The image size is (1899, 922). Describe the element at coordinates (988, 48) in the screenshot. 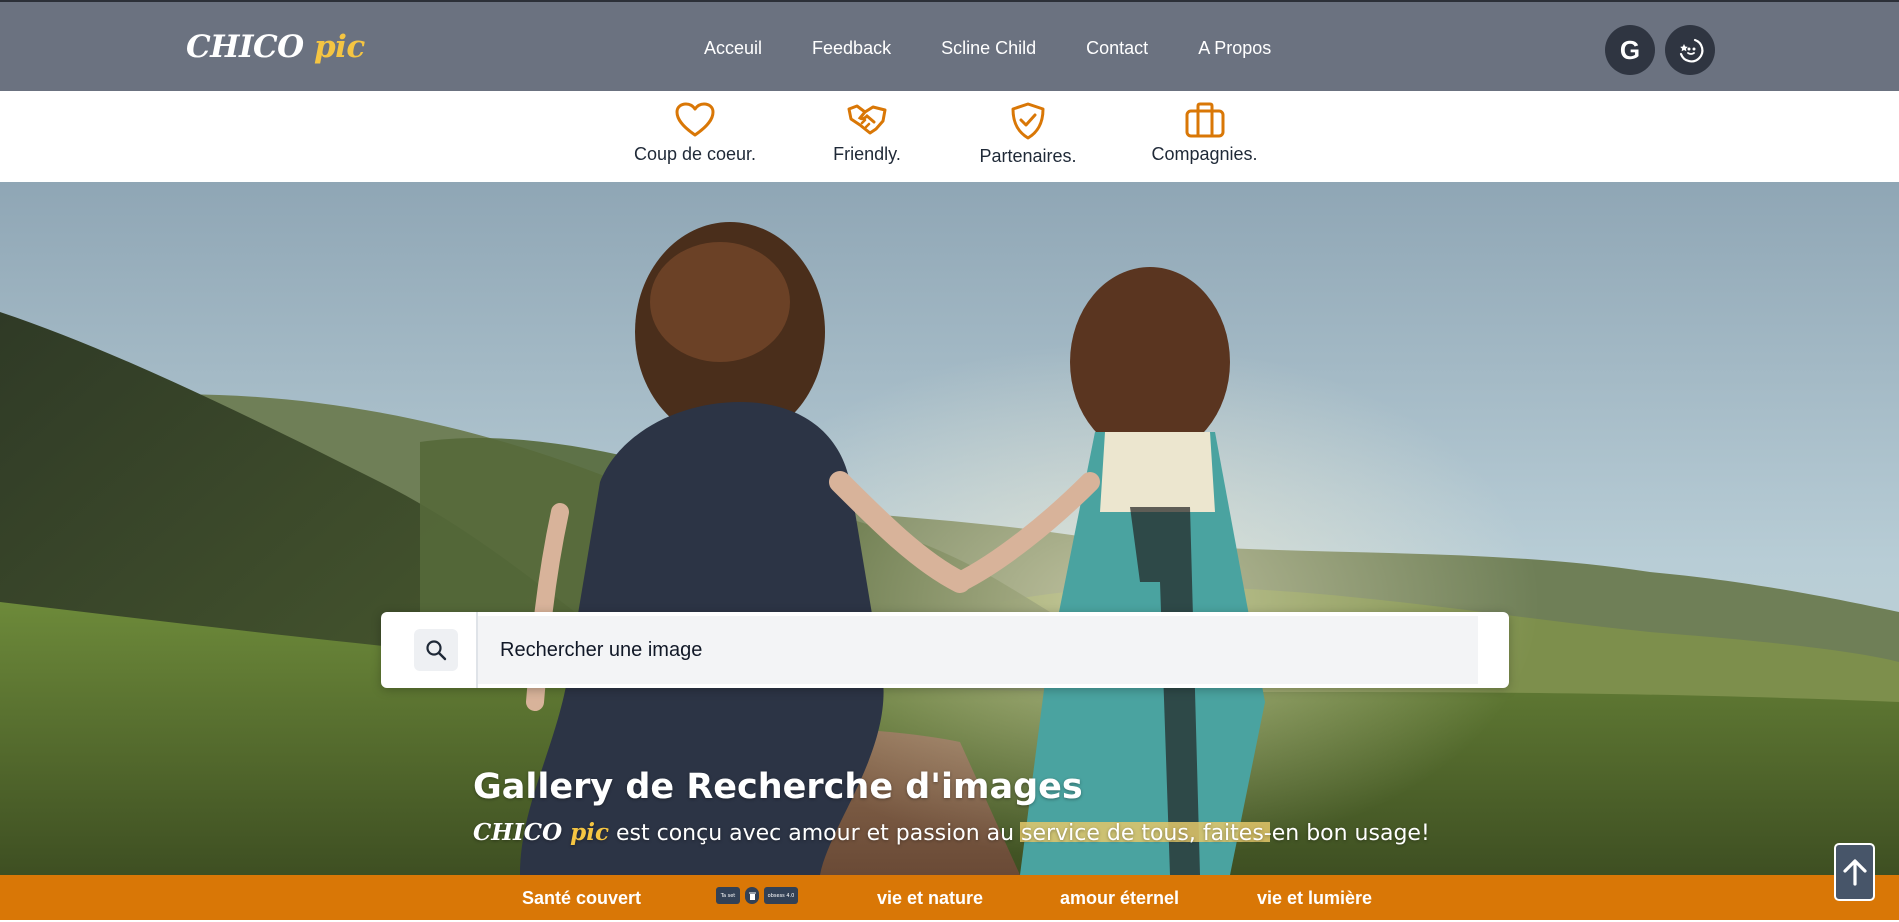

I see `nav-link-scline-child: Scline Child` at that location.